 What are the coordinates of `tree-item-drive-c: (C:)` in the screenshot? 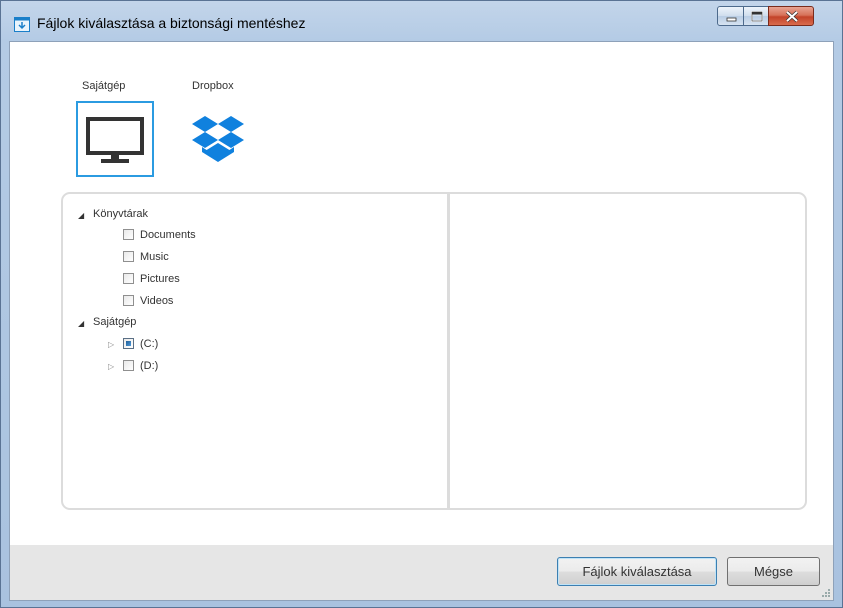 It's located at (149, 344).